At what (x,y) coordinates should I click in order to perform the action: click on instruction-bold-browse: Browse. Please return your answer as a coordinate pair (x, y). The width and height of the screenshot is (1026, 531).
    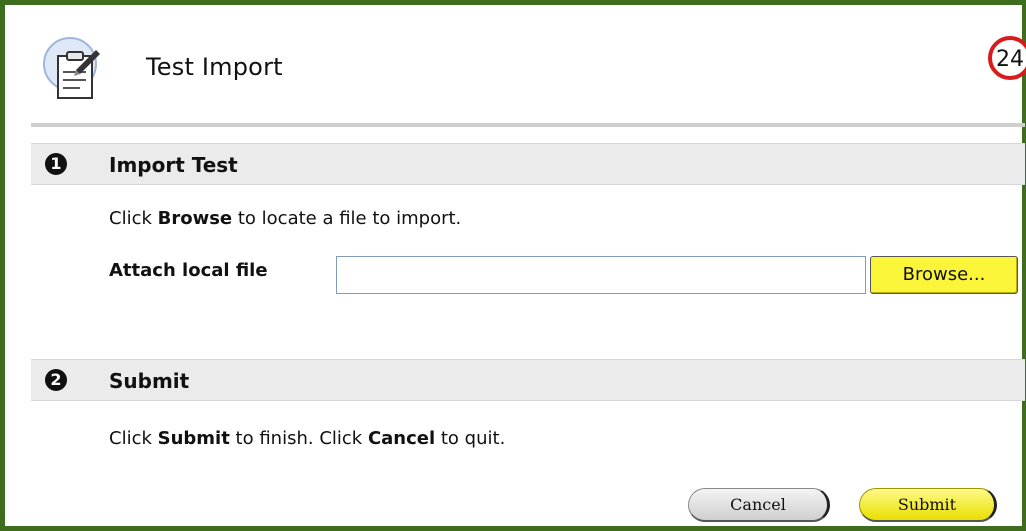
    Looking at the image, I should click on (195, 218).